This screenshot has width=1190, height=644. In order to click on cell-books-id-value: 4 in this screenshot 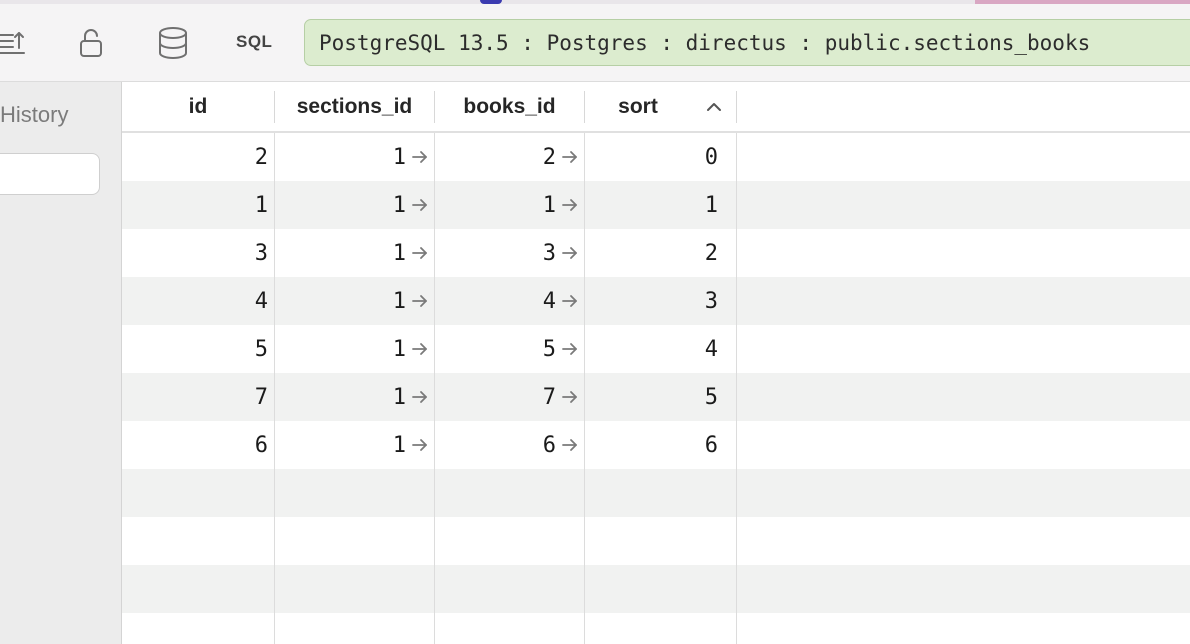, I will do `click(549, 301)`.